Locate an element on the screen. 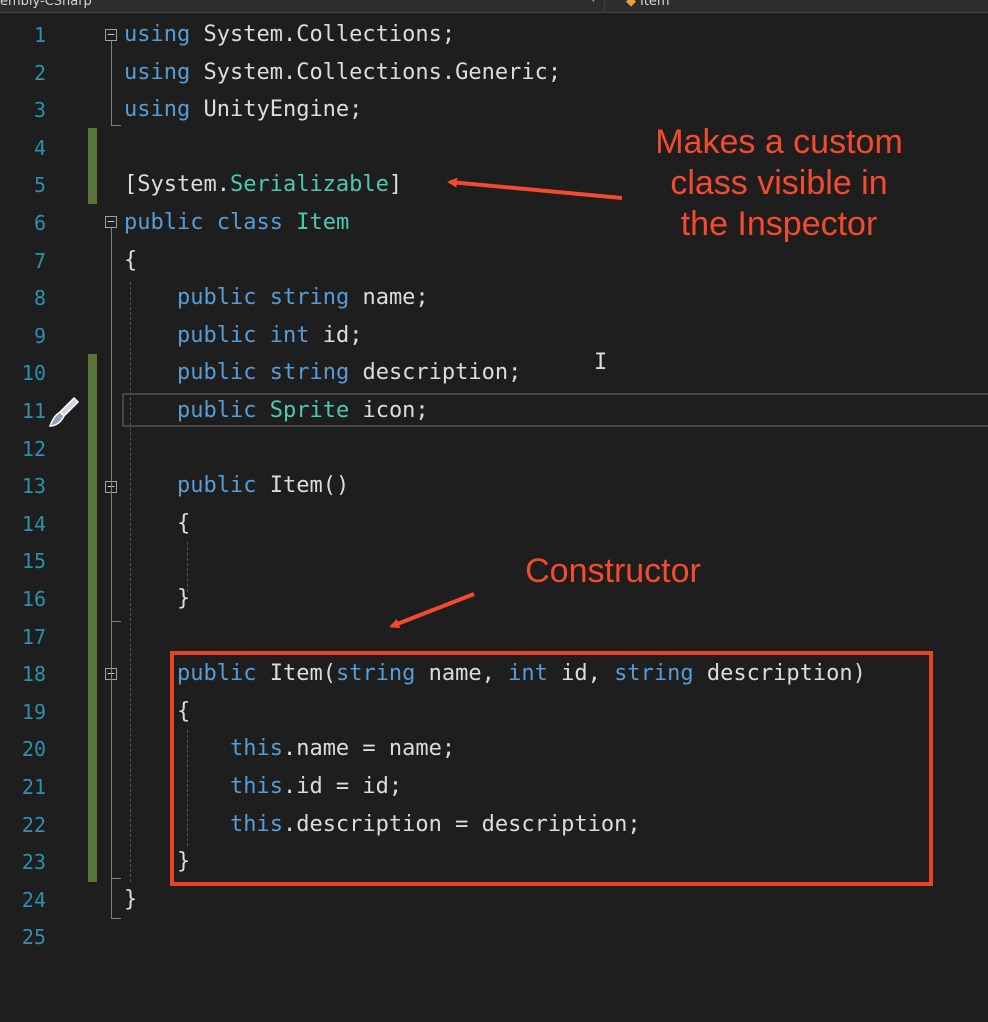  member-dropdown-label: Item is located at coordinates (655, 4).